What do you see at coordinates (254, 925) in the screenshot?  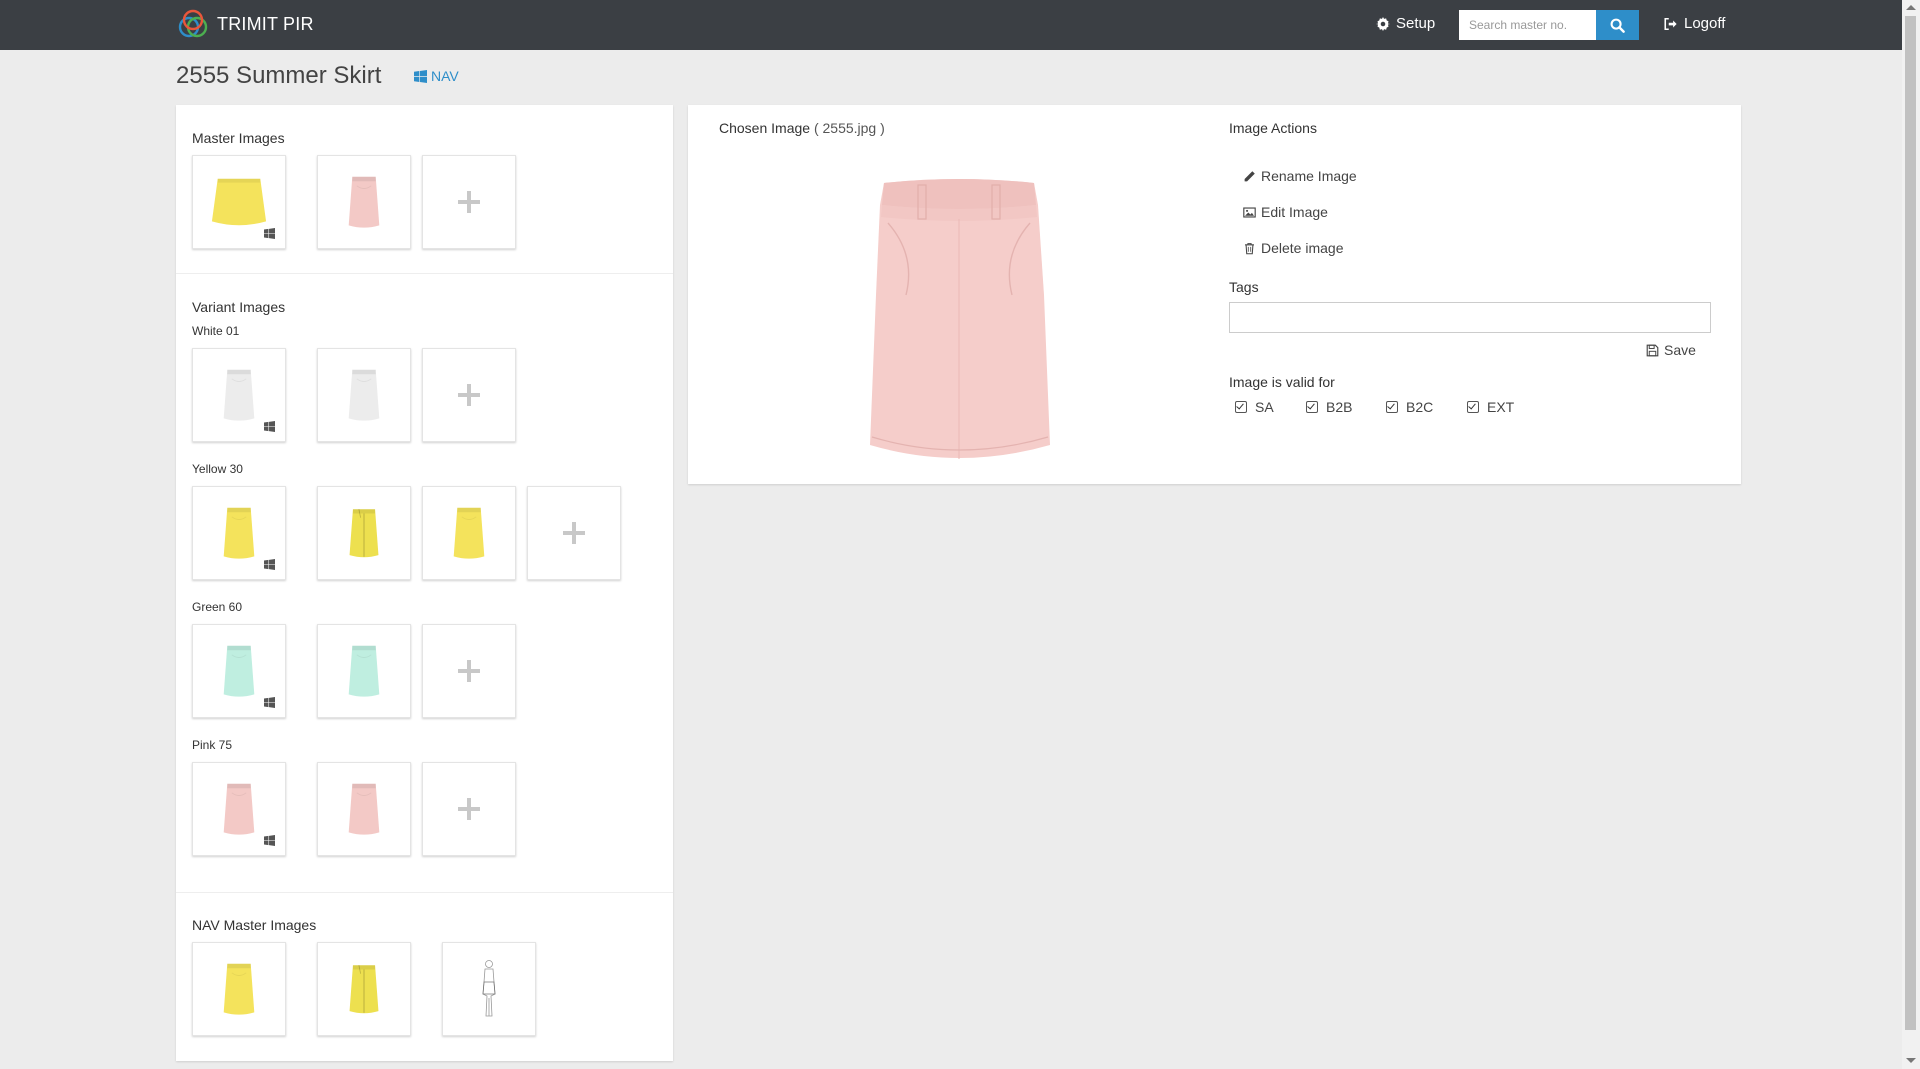 I see `nav-master-images-title: NAV Master Images` at bounding box center [254, 925].